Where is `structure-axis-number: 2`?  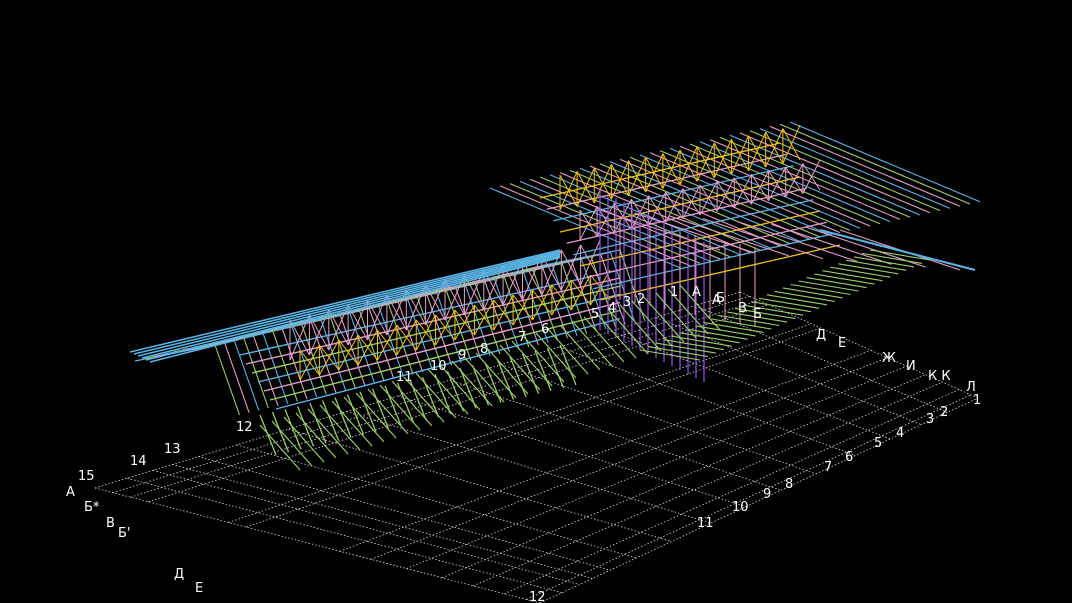
structure-axis-number: 2 is located at coordinates (641, 299).